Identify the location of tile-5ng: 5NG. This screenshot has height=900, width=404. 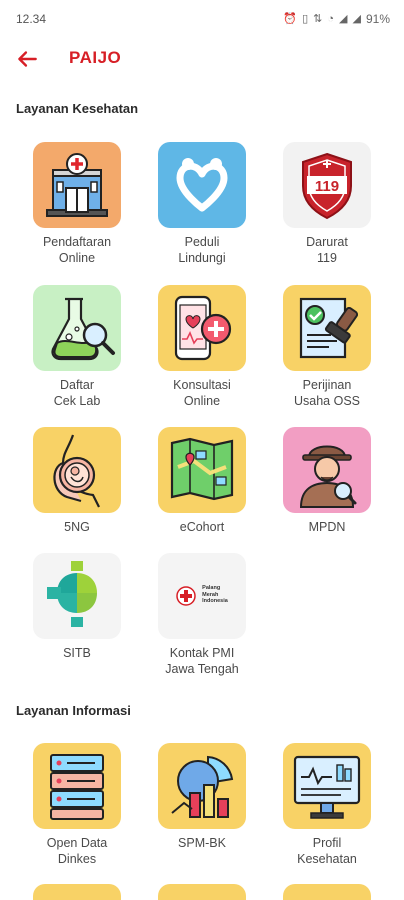
(77, 481).